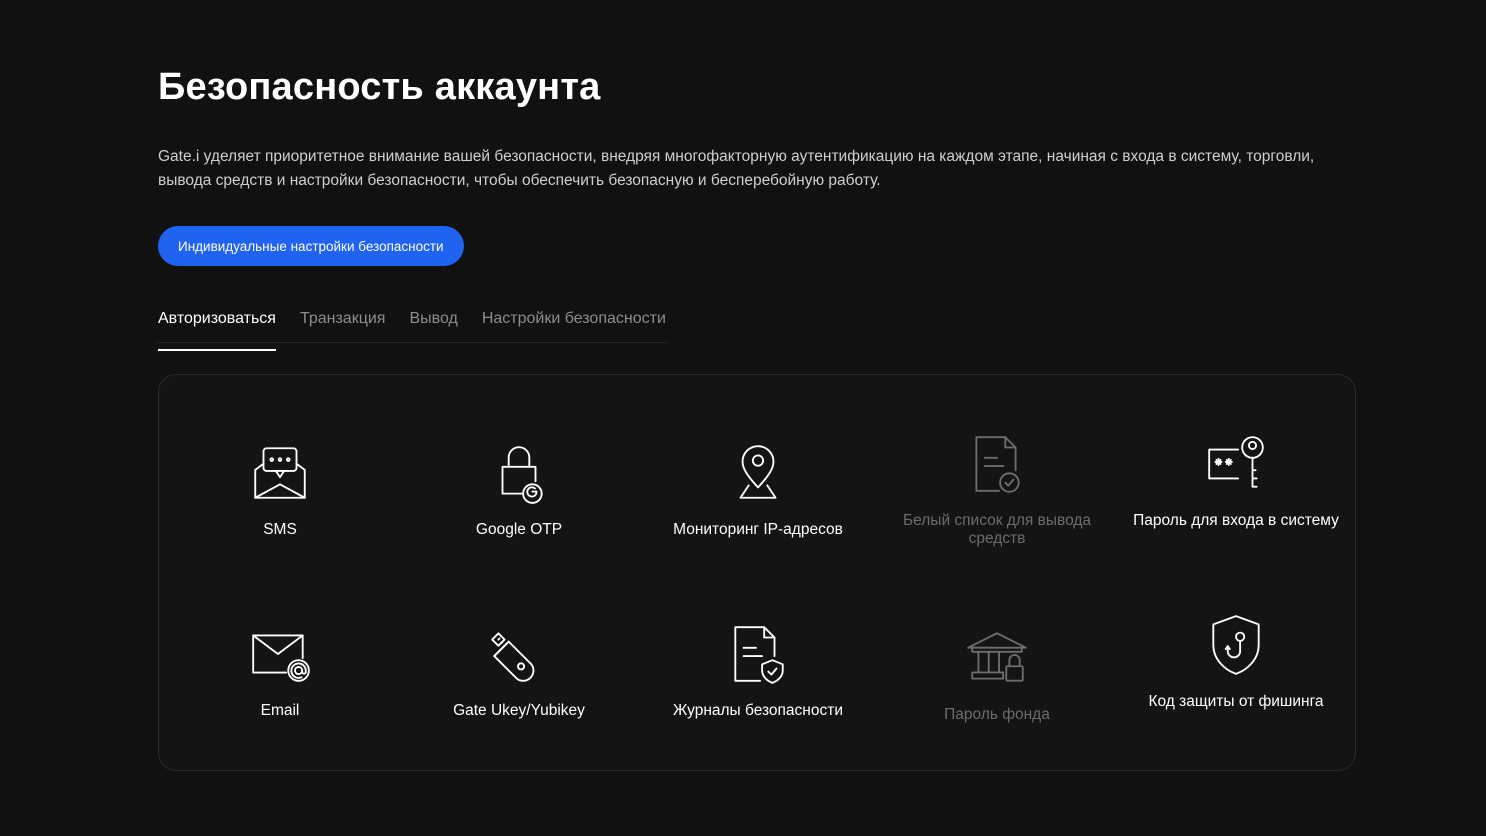  Describe the element at coordinates (343, 323) in the screenshot. I see `tab-transaction: Транзакция` at that location.